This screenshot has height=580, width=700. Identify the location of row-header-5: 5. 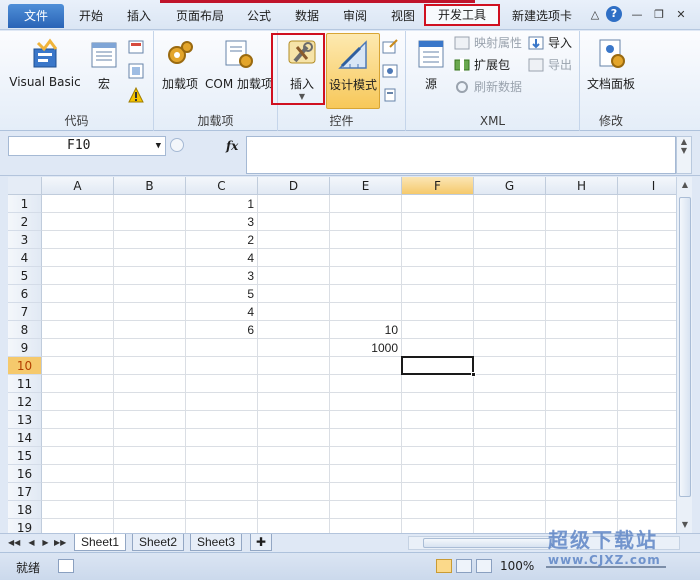
(25, 276).